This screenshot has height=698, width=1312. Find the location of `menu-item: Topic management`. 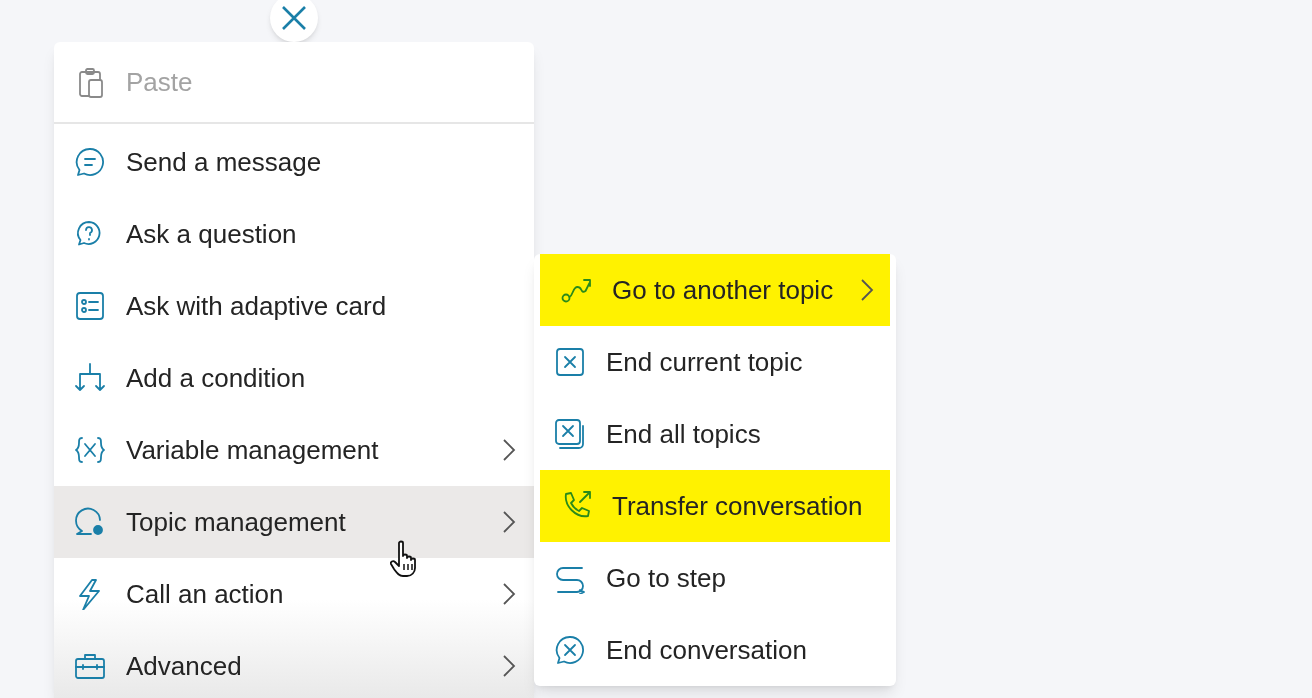

menu-item: Topic management is located at coordinates (294, 522).